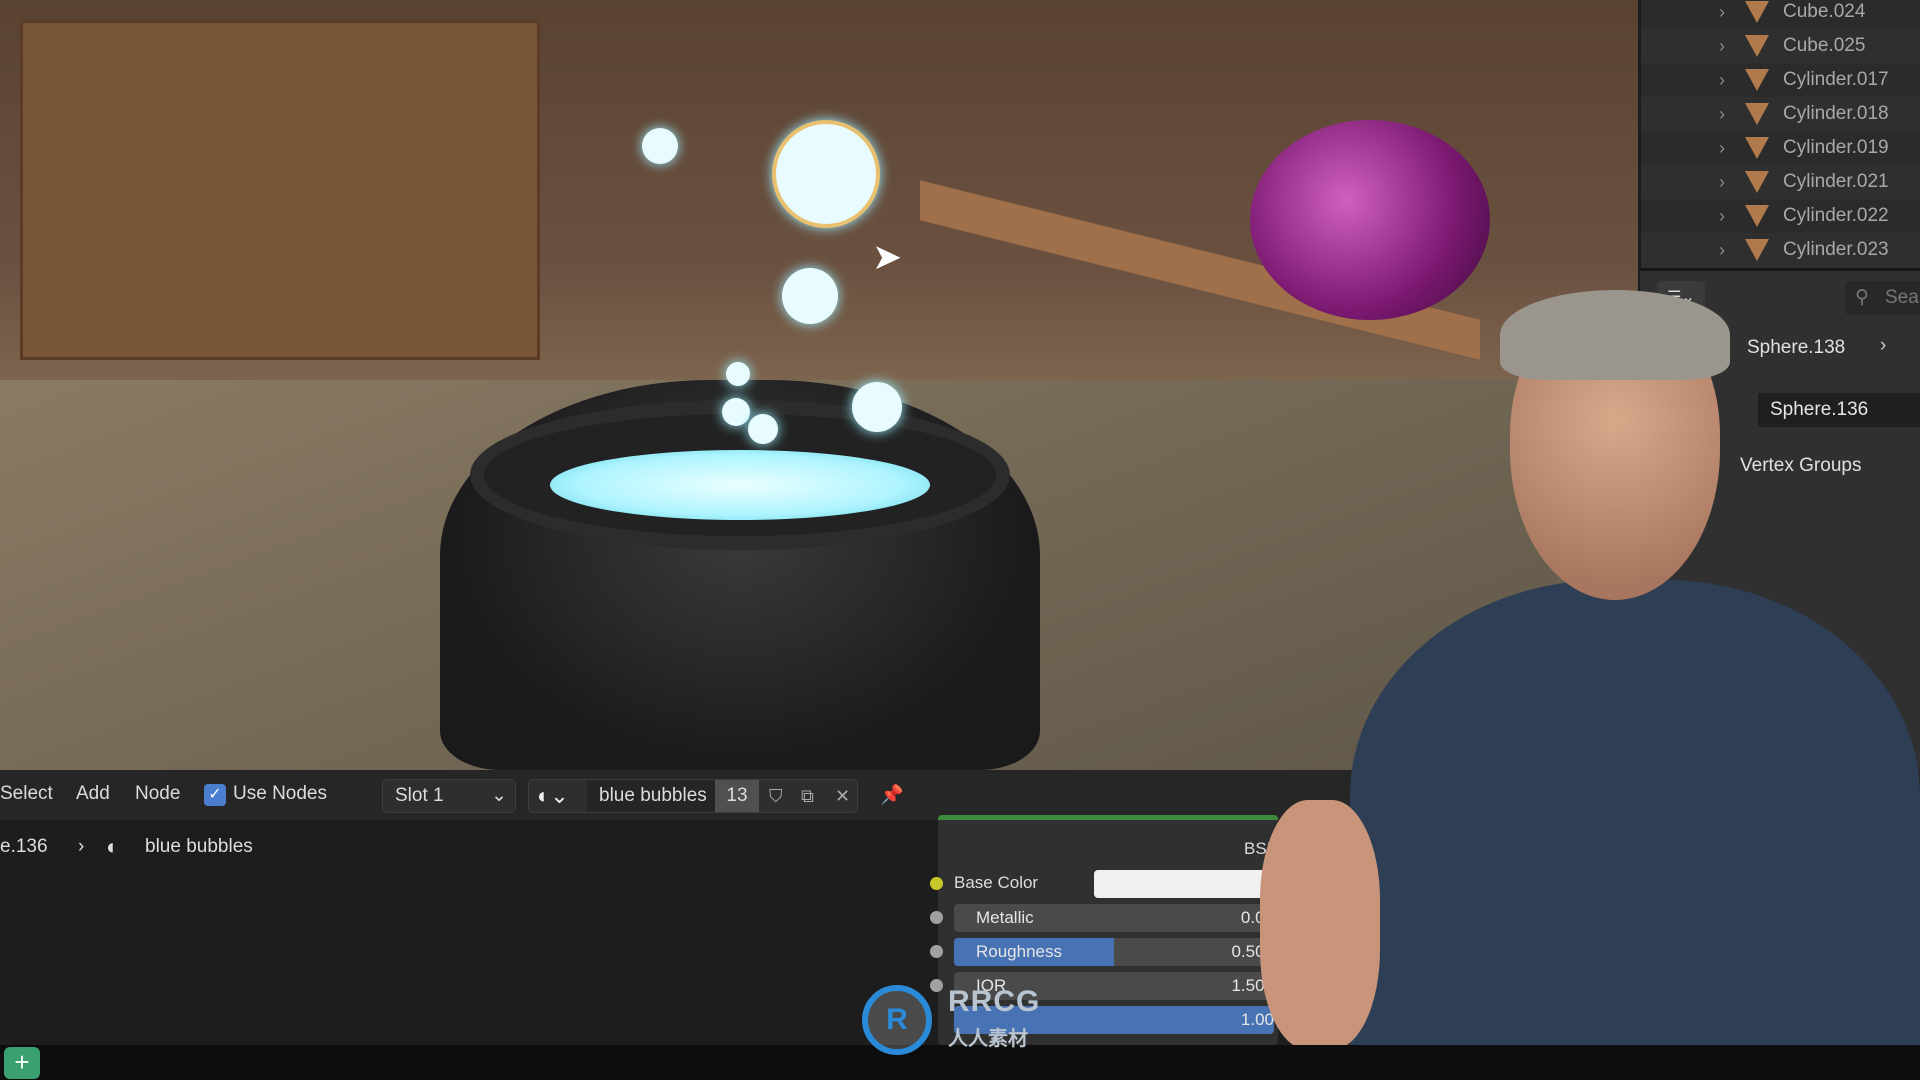 This screenshot has height=1080, width=1920. Describe the element at coordinates (499, 795) in the screenshot. I see `chevron-down-icon: ⌄` at that location.